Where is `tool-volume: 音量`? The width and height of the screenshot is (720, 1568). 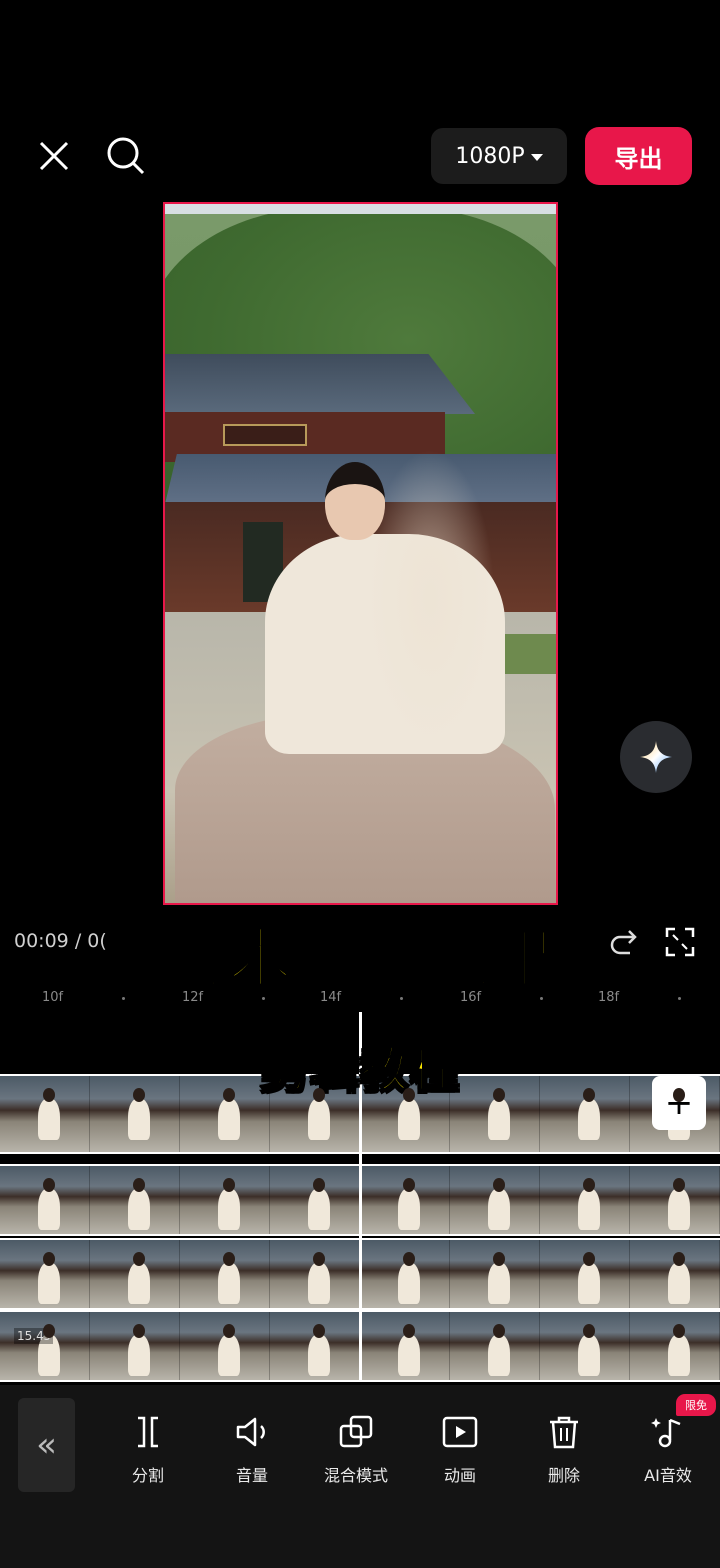 tool-volume: 音量 is located at coordinates (252, 1448).